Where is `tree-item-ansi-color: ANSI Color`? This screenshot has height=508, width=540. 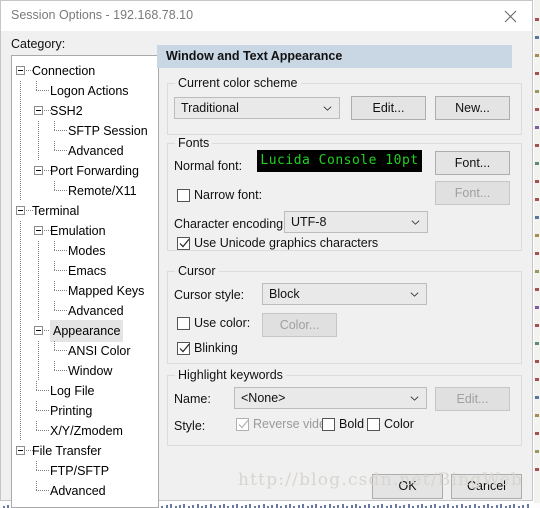
tree-item-ansi-color: ANSI Color is located at coordinates (85, 351).